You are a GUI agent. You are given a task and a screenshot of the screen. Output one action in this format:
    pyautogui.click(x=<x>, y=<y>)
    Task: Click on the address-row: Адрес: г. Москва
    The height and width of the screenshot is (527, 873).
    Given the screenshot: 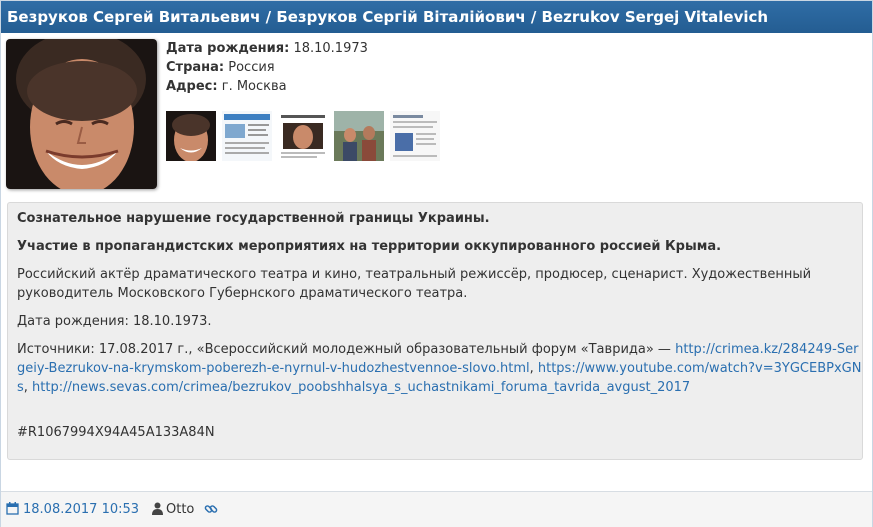 What is the action you would take?
    pyautogui.click(x=267, y=86)
    